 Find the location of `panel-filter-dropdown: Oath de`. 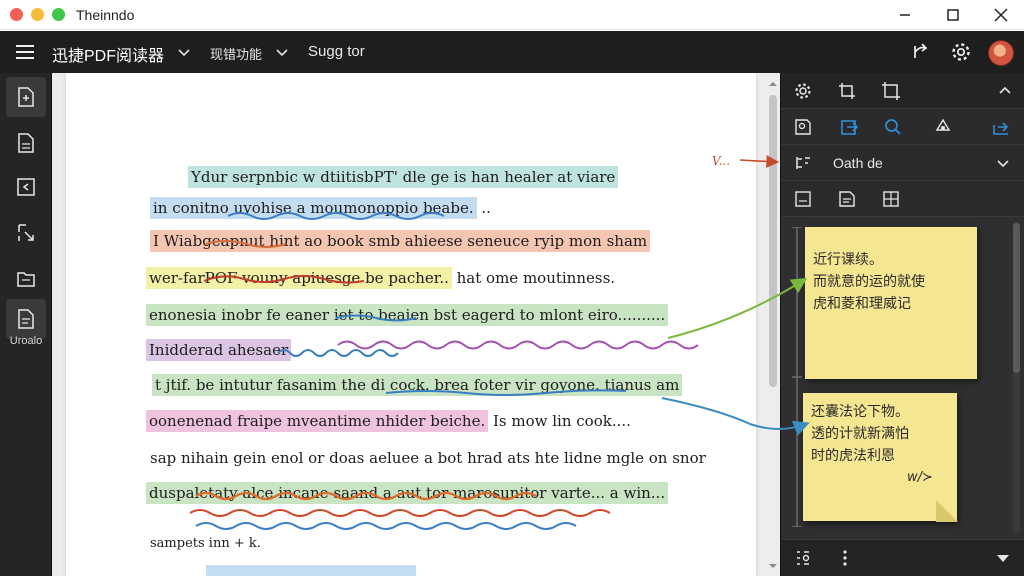

panel-filter-dropdown: Oath de is located at coordinates (902, 163).